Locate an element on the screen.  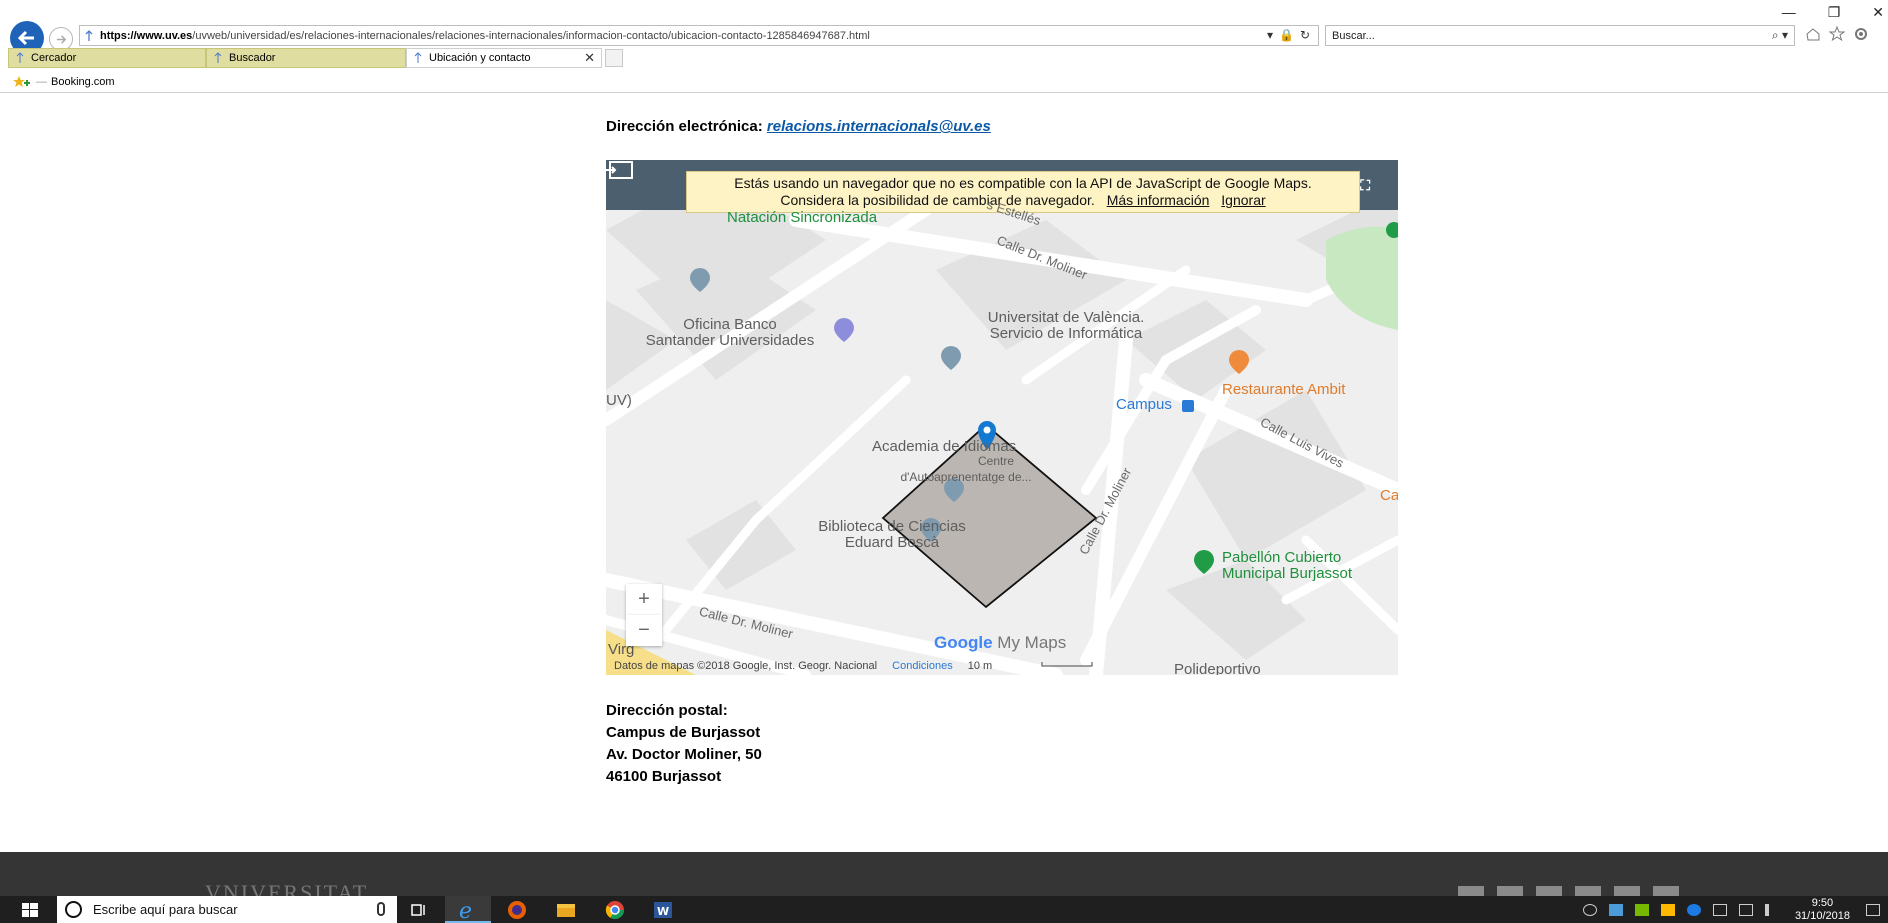
poi-label-polideportivo: Polideportivo is located at coordinates (1217, 669).